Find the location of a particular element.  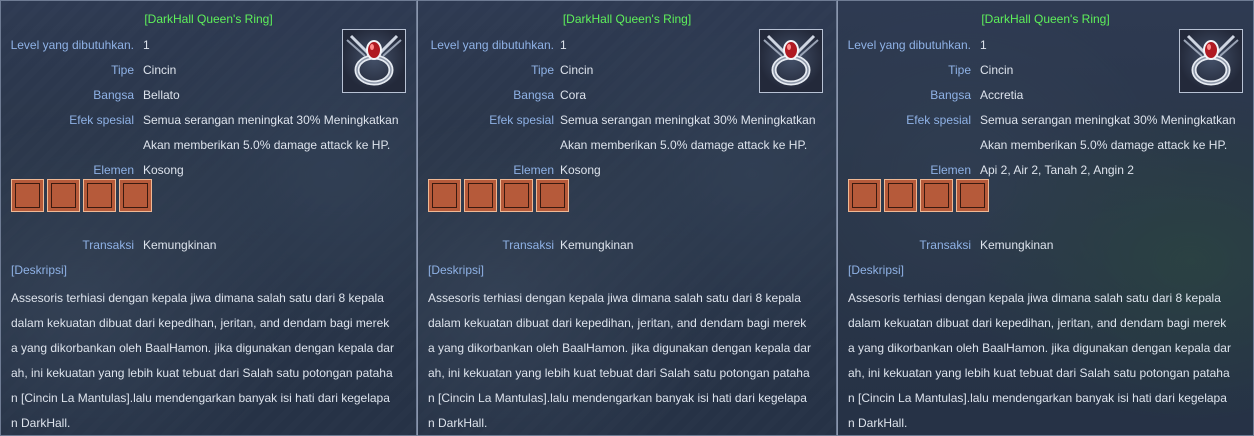

race-value: Cora is located at coordinates (573, 95).